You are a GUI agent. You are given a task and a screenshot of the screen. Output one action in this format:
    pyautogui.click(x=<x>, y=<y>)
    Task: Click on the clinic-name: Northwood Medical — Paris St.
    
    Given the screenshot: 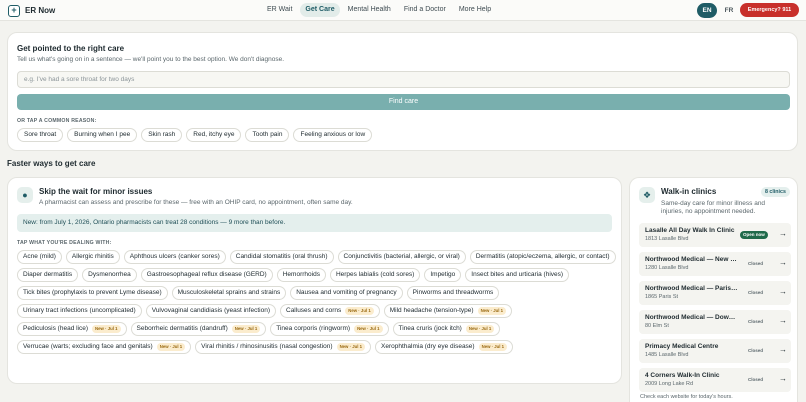 What is the action you would take?
    pyautogui.click(x=692, y=288)
    